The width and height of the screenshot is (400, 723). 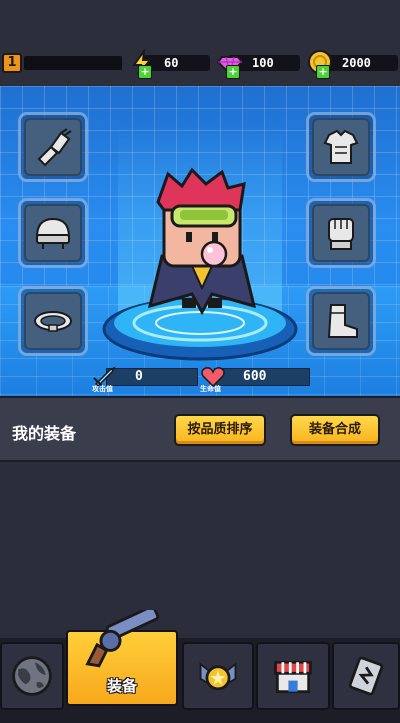 I want to click on top-status-bar: 1 60 + 100 + 2000 +, so click(x=200, y=43).